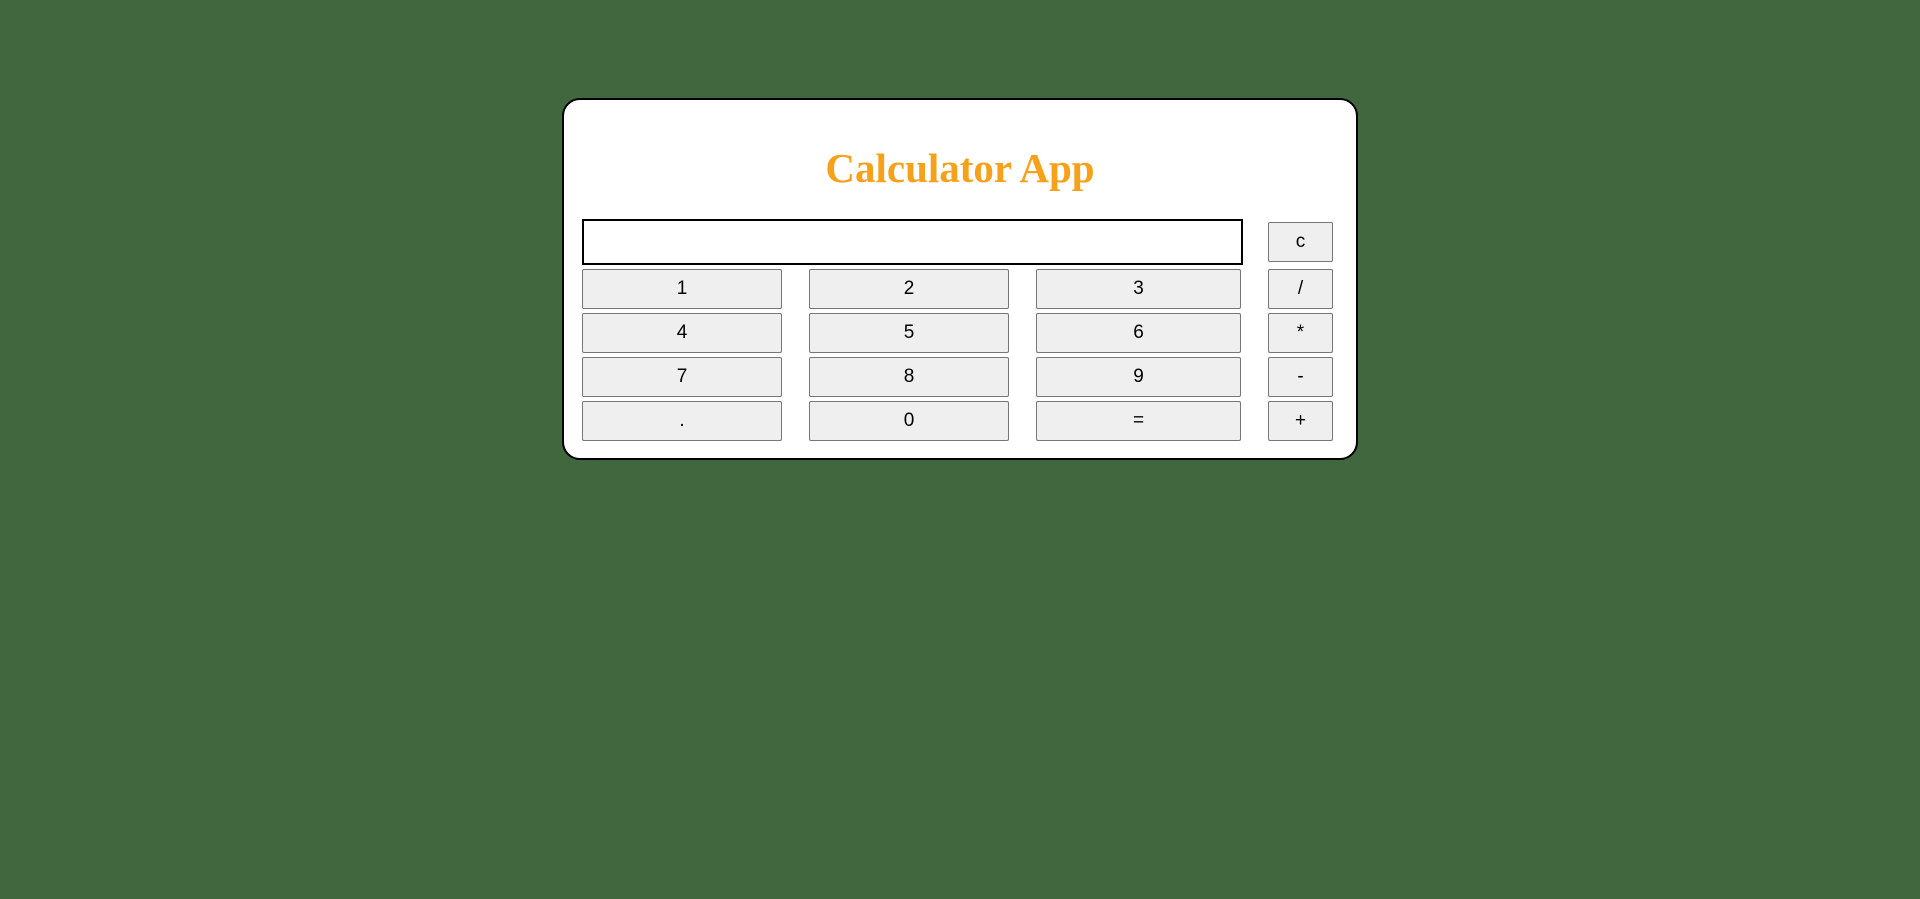  Describe the element at coordinates (682, 421) in the screenshot. I see `decimal-button: .` at that location.